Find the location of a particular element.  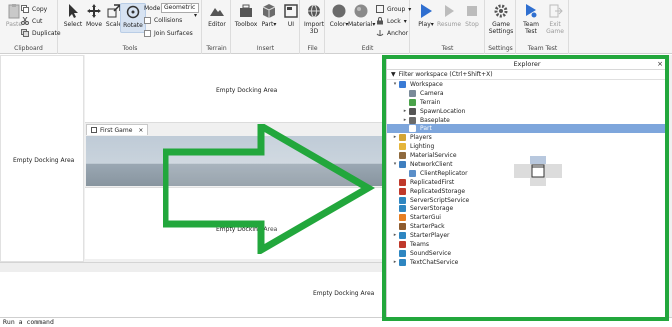

mode-label: Mode: is located at coordinates (153, 8).